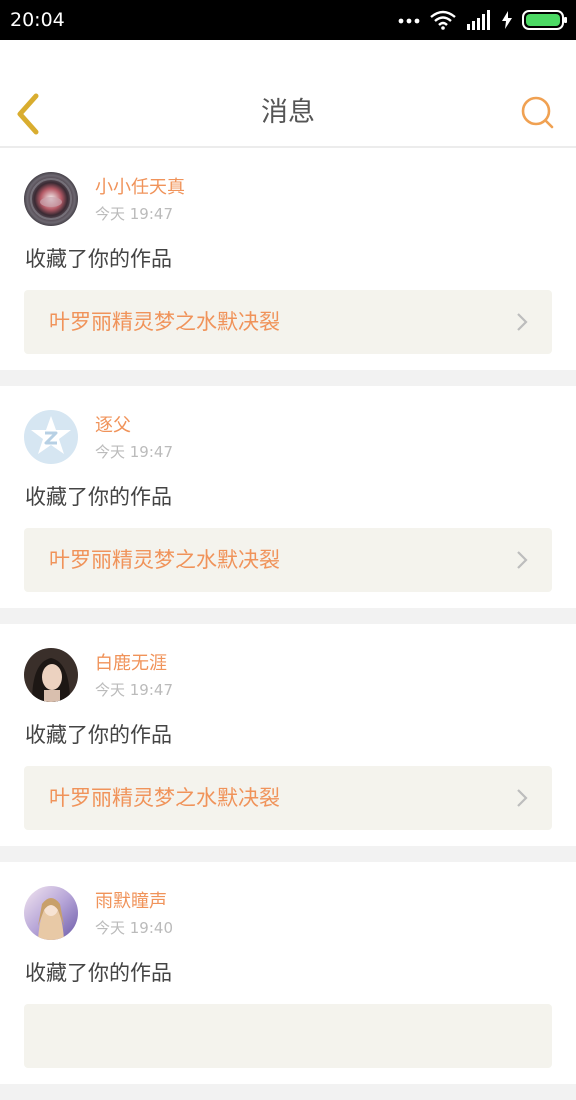 This screenshot has width=576, height=1100. What do you see at coordinates (113, 426) in the screenshot?
I see `username: 逐父` at bounding box center [113, 426].